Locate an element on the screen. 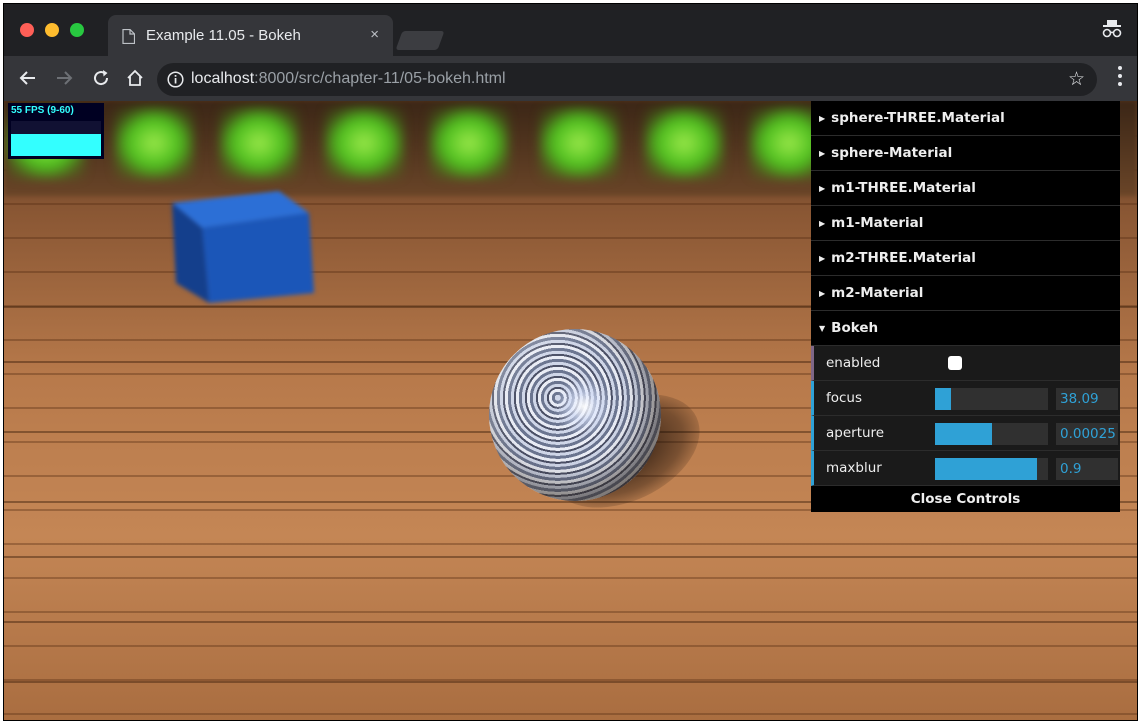 The image size is (1141, 724). tab-title: Example 11.05 - Bokeh is located at coordinates (223, 35).